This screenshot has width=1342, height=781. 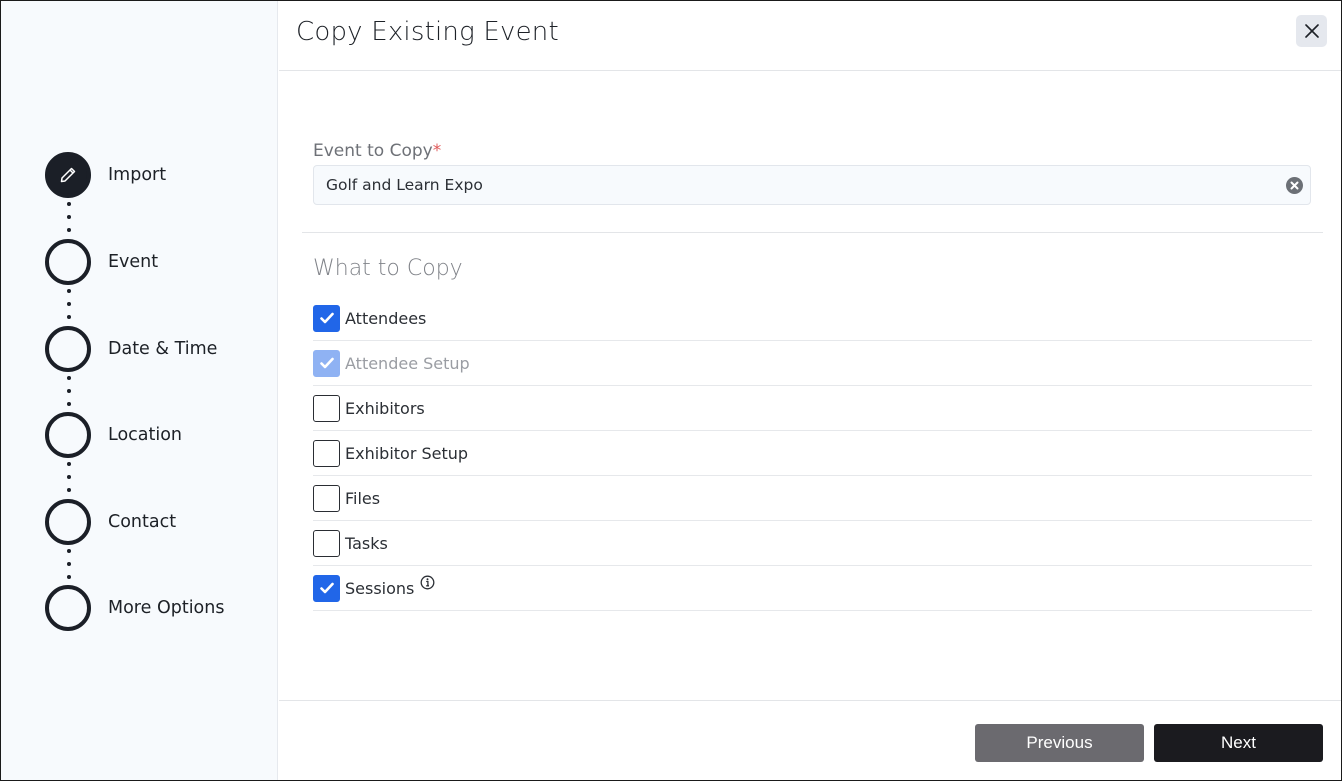 I want to click on dialog-header: Copy Existing Event, so click(x=810, y=36).